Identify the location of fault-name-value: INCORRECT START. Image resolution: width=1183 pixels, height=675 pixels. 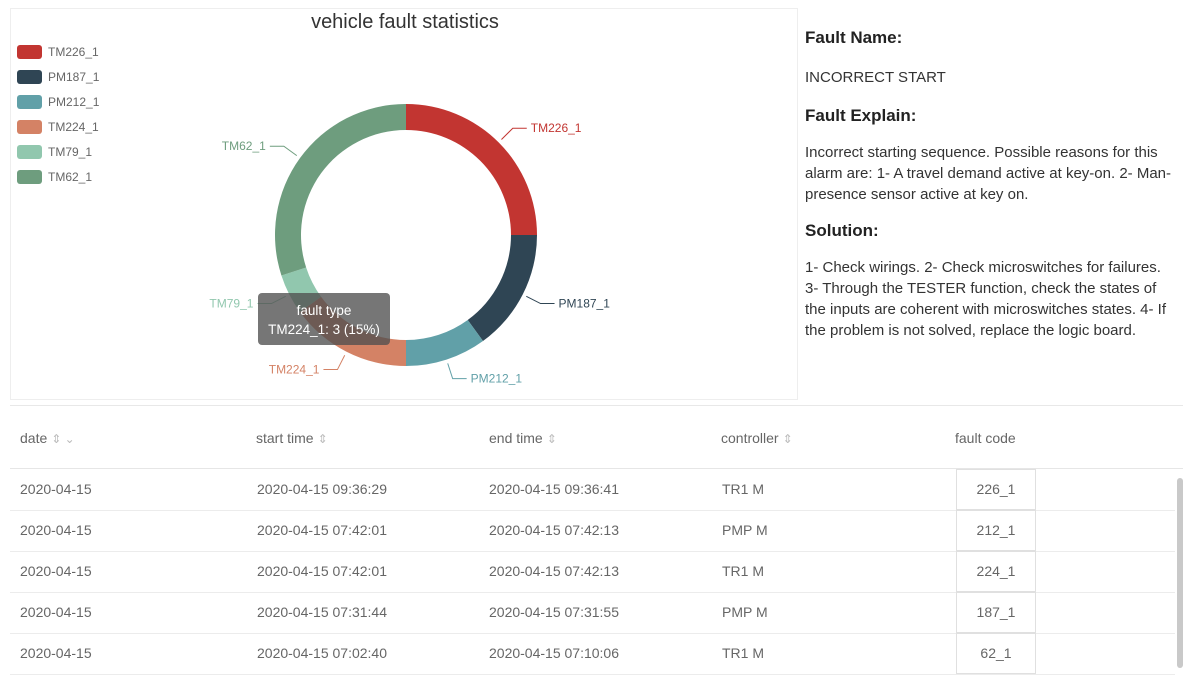
(875, 77).